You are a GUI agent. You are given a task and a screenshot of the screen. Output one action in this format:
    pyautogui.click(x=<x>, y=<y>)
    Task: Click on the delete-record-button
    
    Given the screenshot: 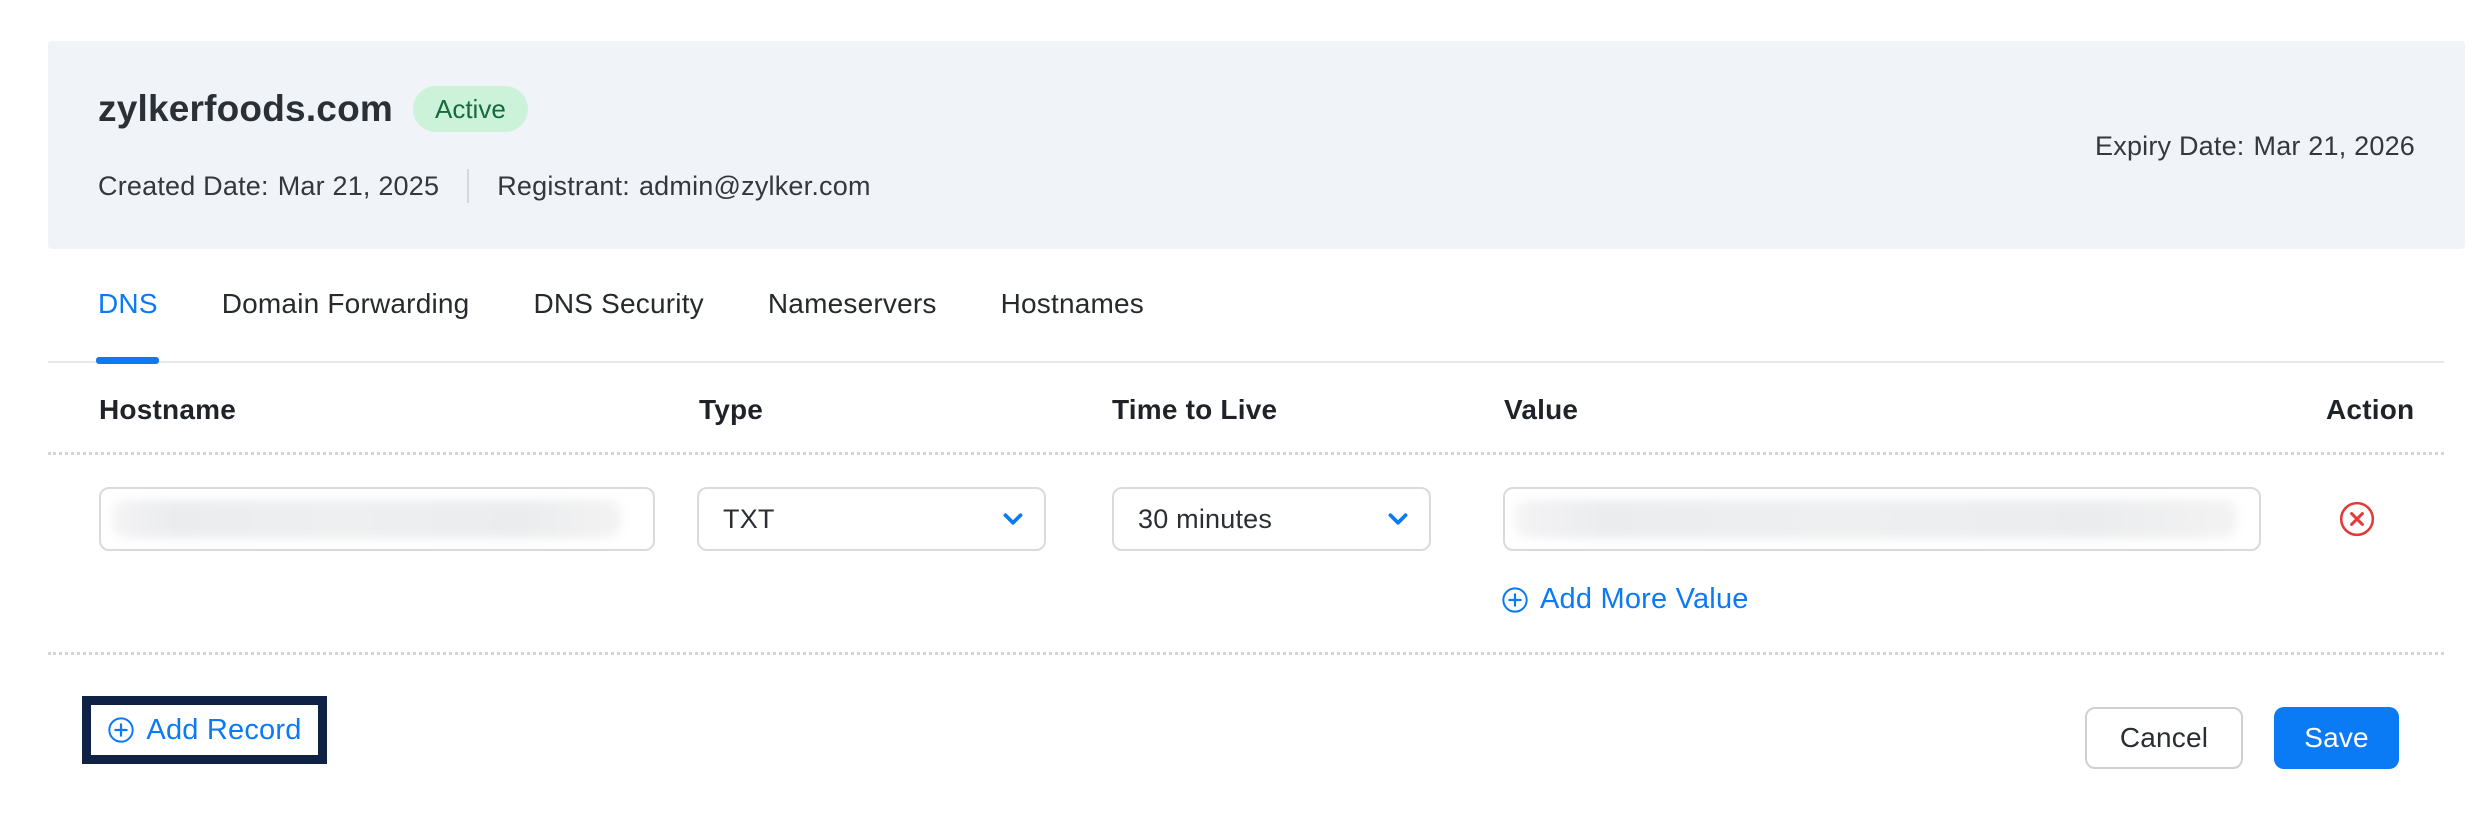 What is the action you would take?
    pyautogui.click(x=2357, y=519)
    